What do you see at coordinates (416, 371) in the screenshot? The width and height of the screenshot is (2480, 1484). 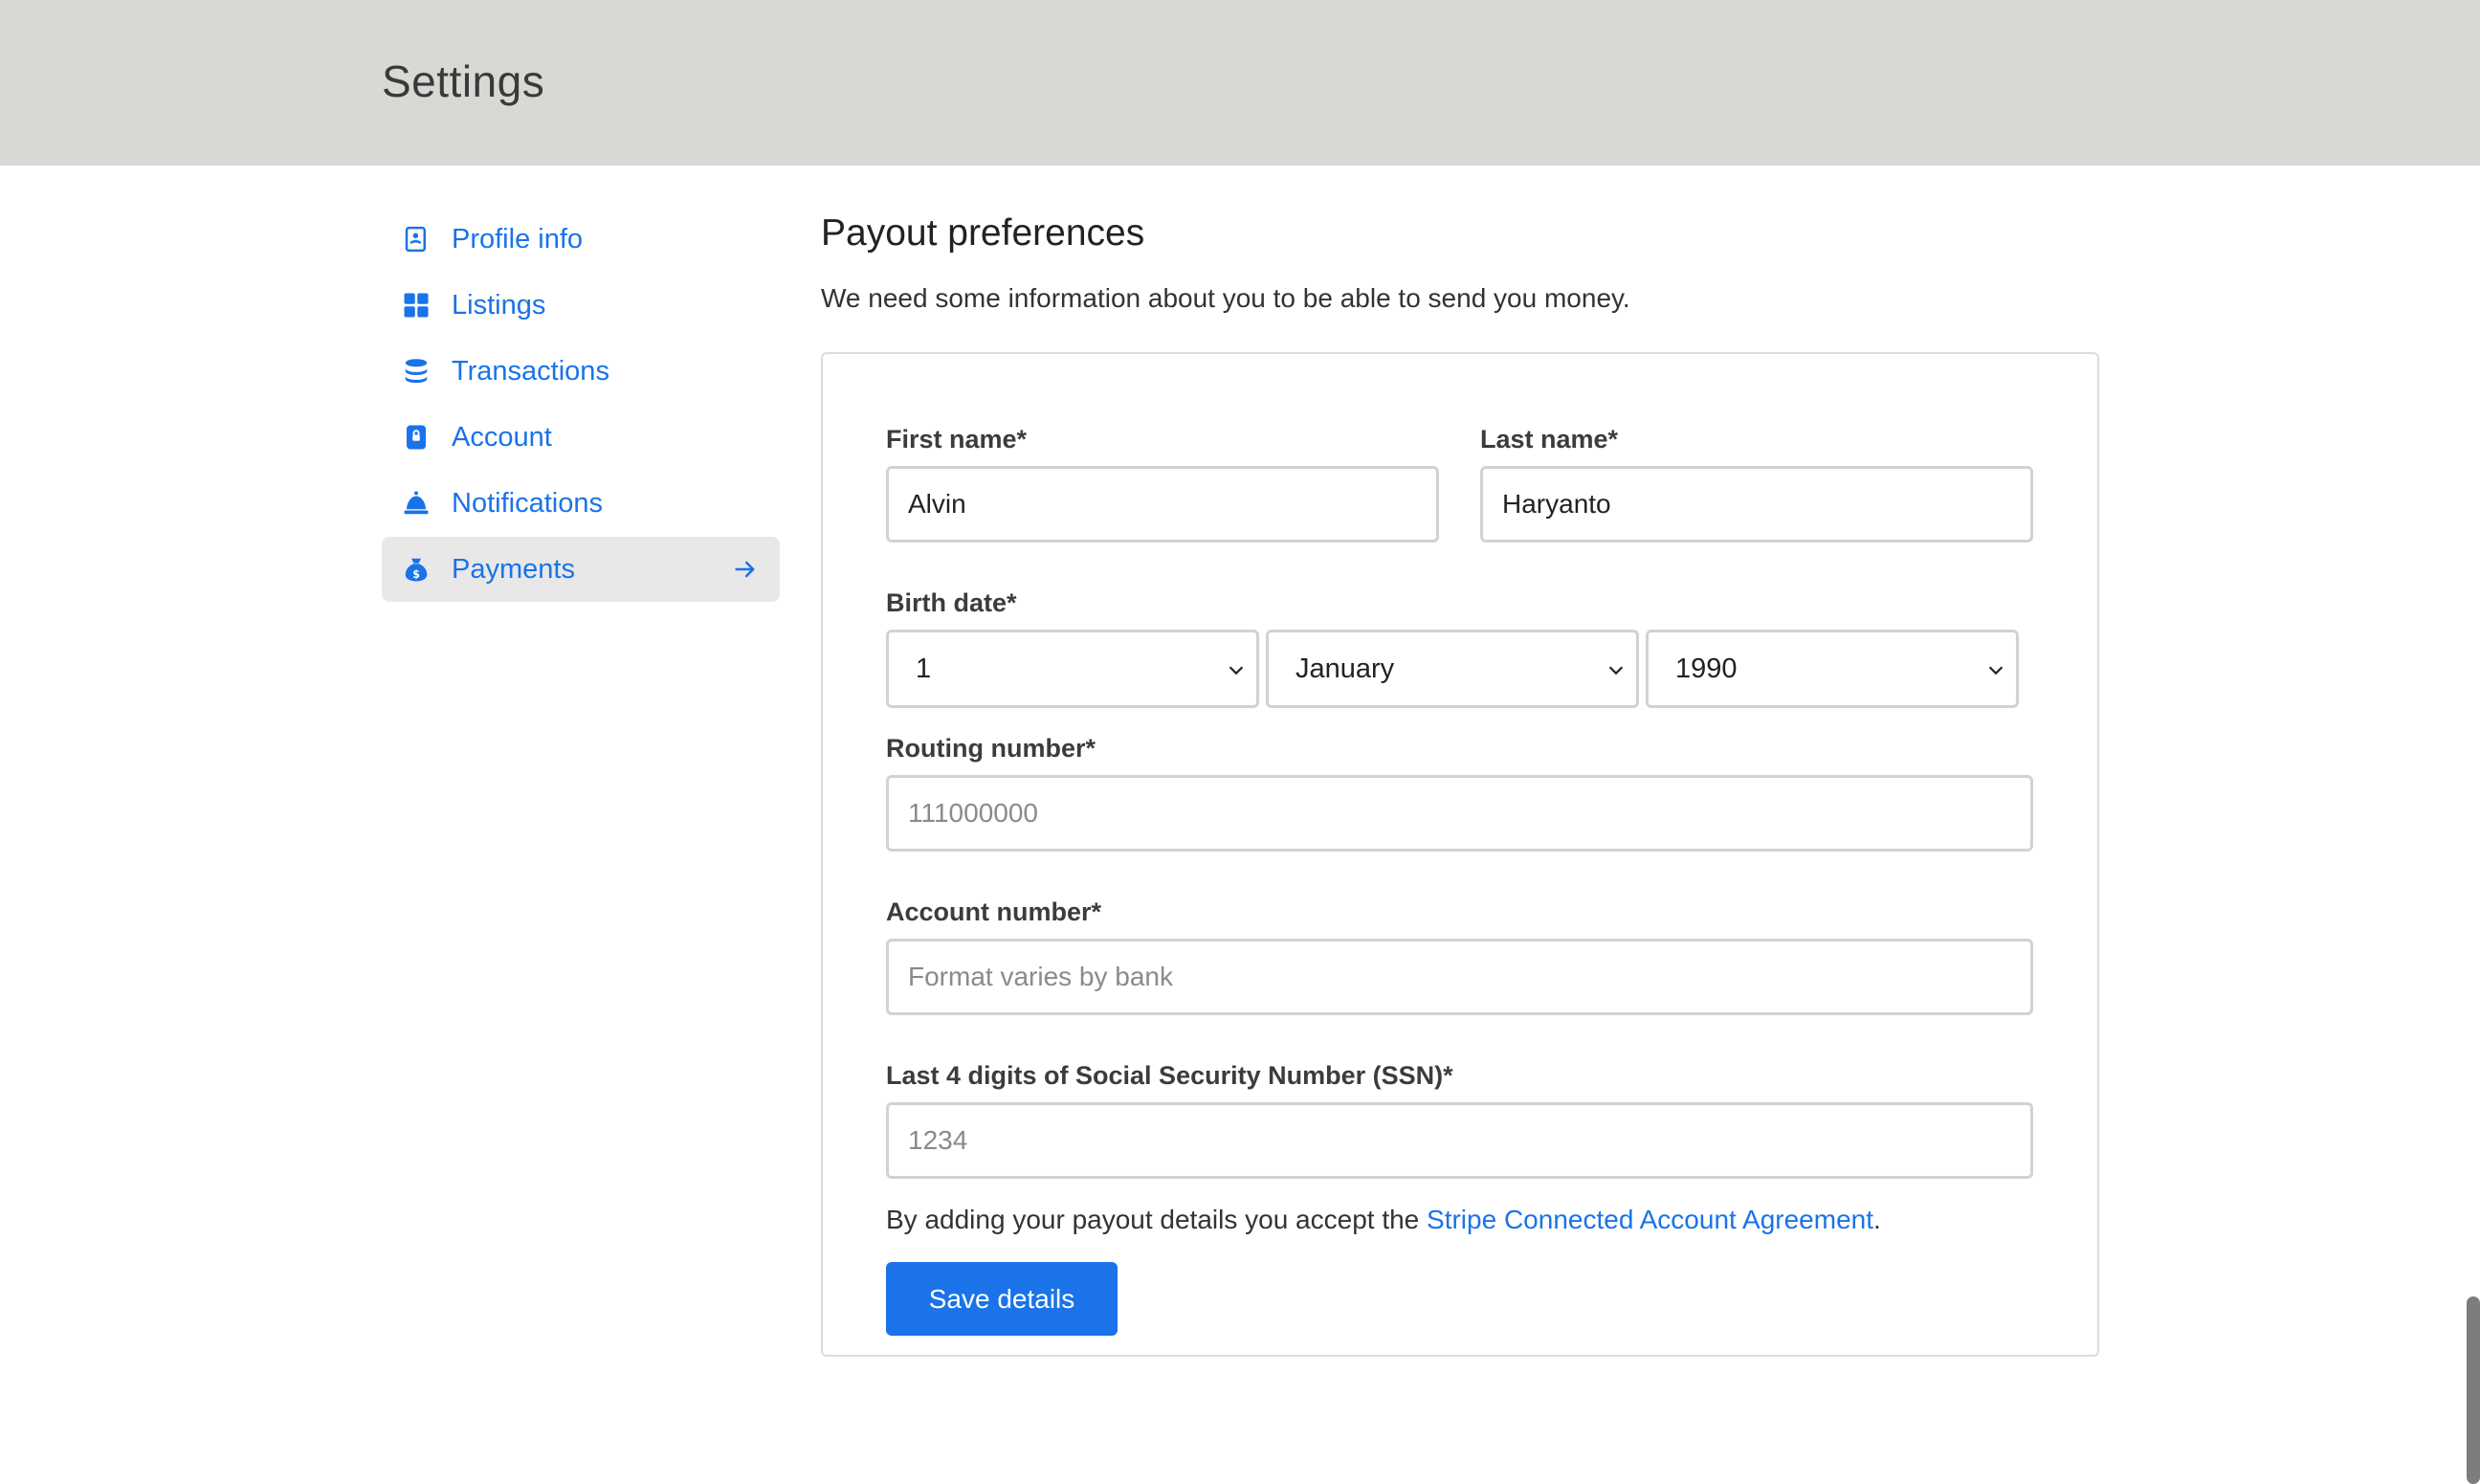 I see `coin-stack-icon` at bounding box center [416, 371].